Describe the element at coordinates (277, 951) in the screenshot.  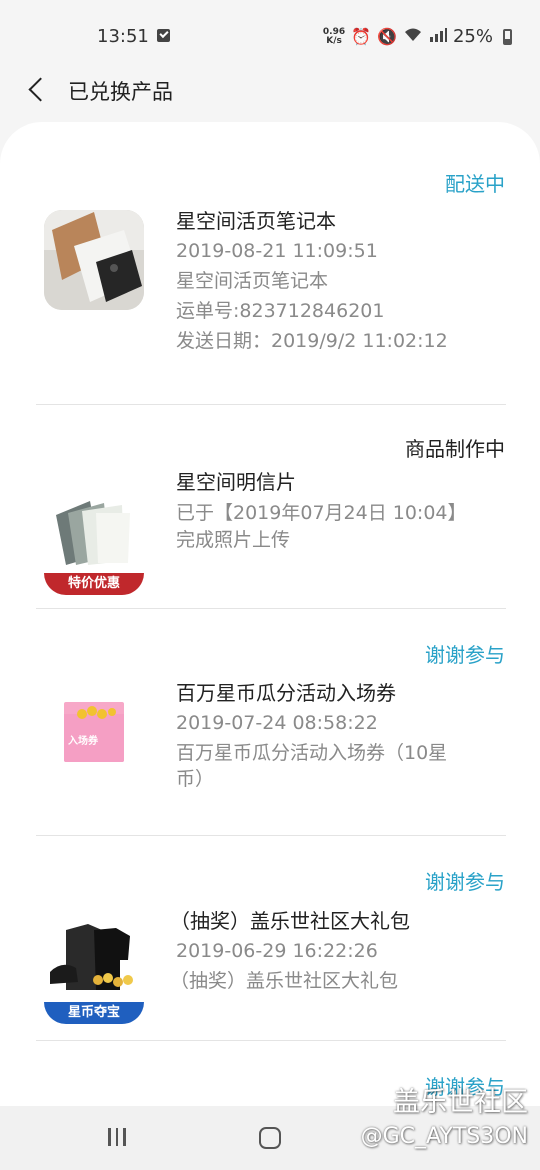
I see `order-date: 2019-06-29 16:22:26` at that location.